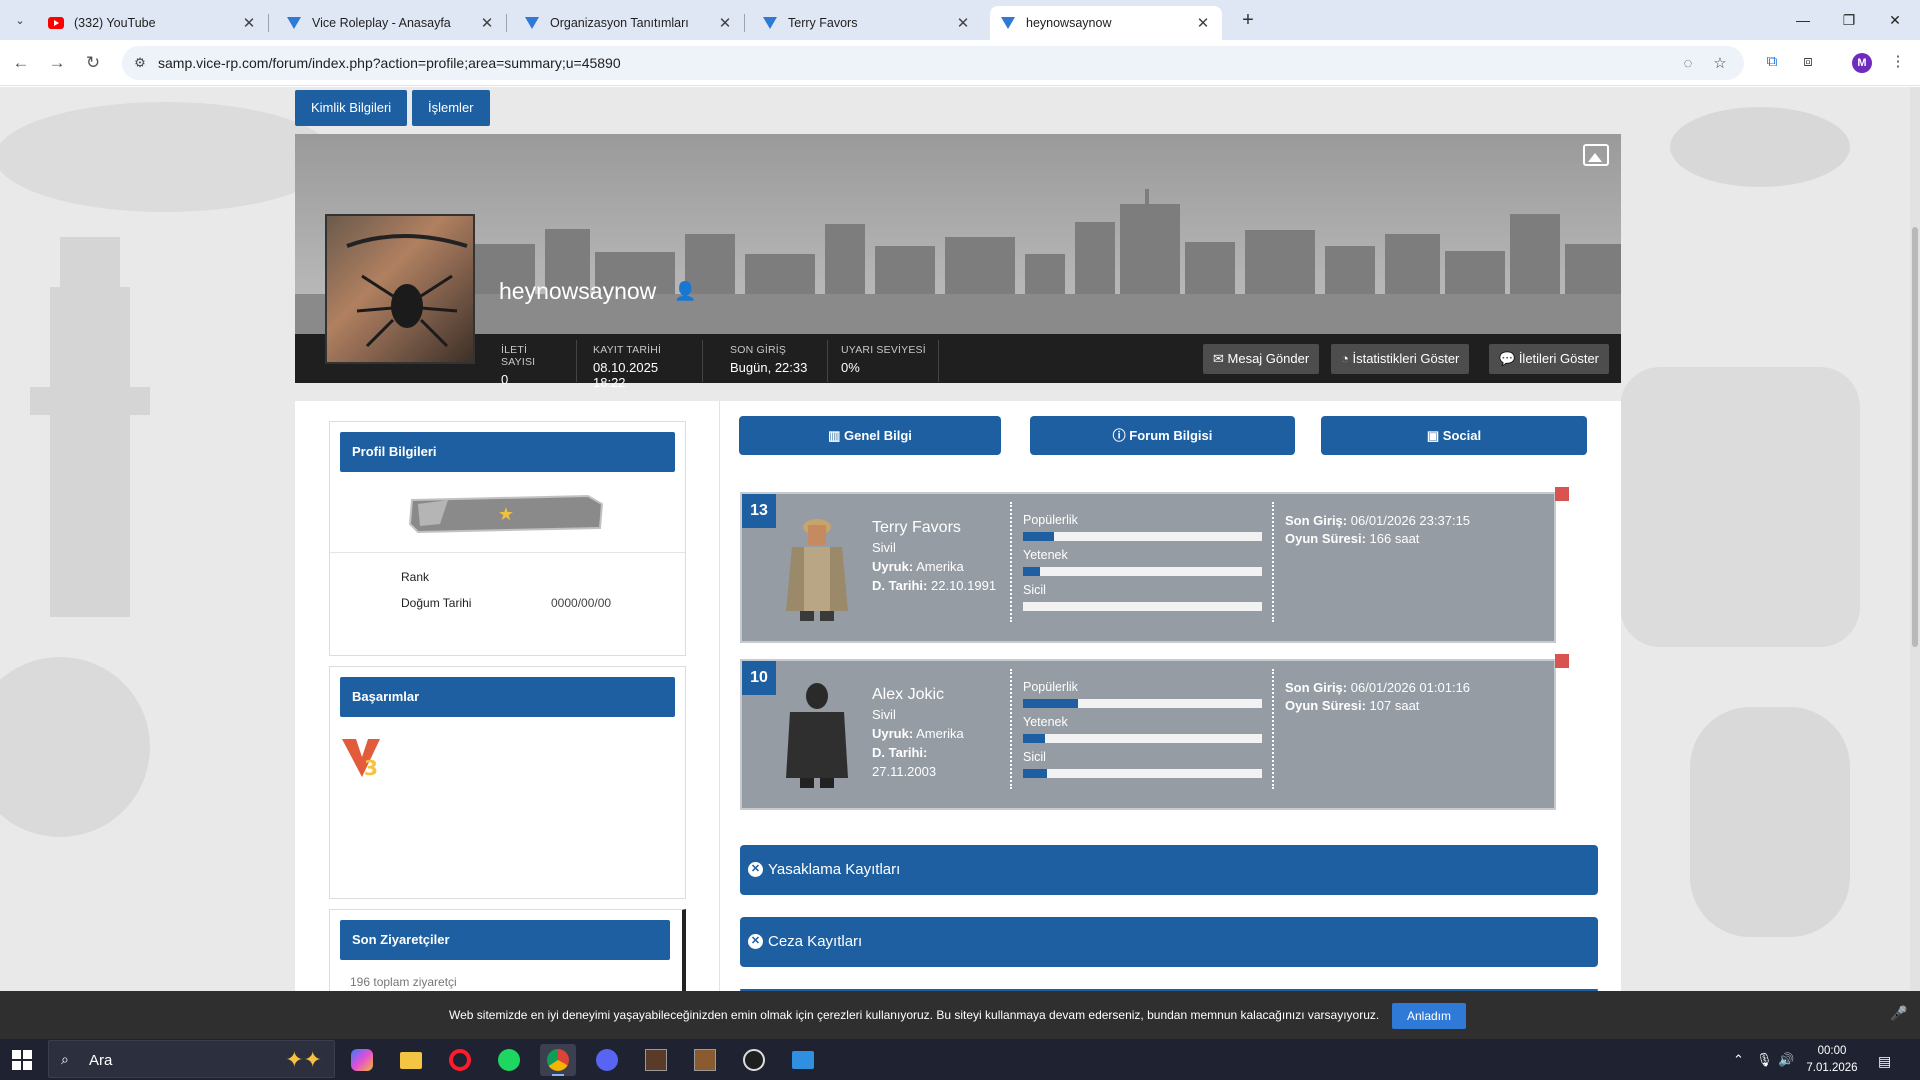 Image resolution: width=1920 pixels, height=1080 pixels. I want to click on profile-avatar-image, so click(400, 289).